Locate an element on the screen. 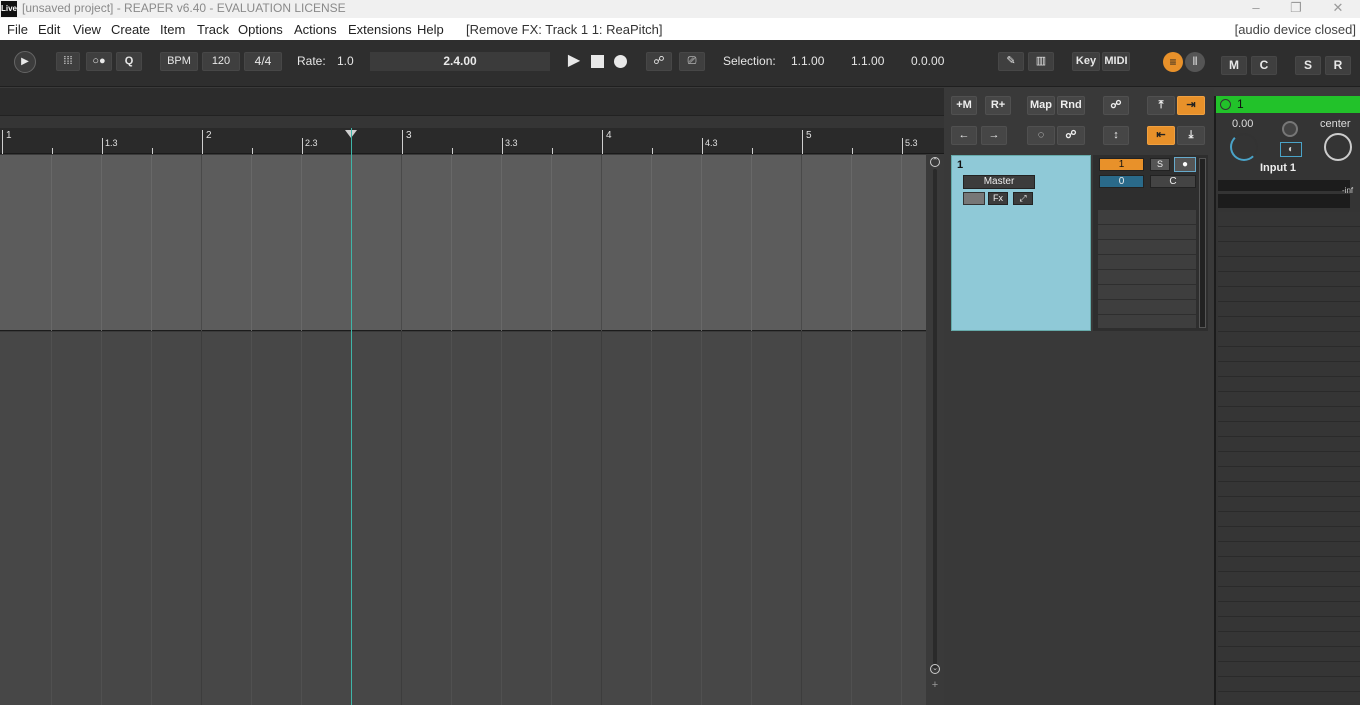 This screenshot has width=1360, height=705. clear-button: C is located at coordinates (1264, 65).